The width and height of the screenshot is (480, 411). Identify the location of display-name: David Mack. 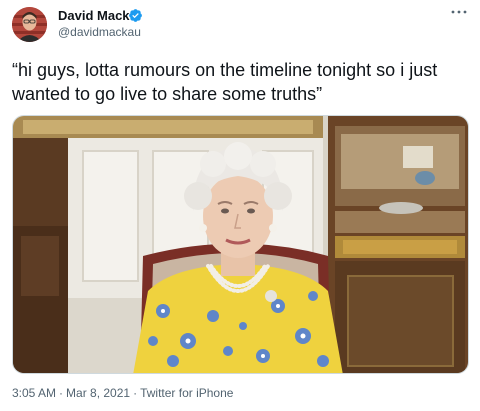
(94, 16).